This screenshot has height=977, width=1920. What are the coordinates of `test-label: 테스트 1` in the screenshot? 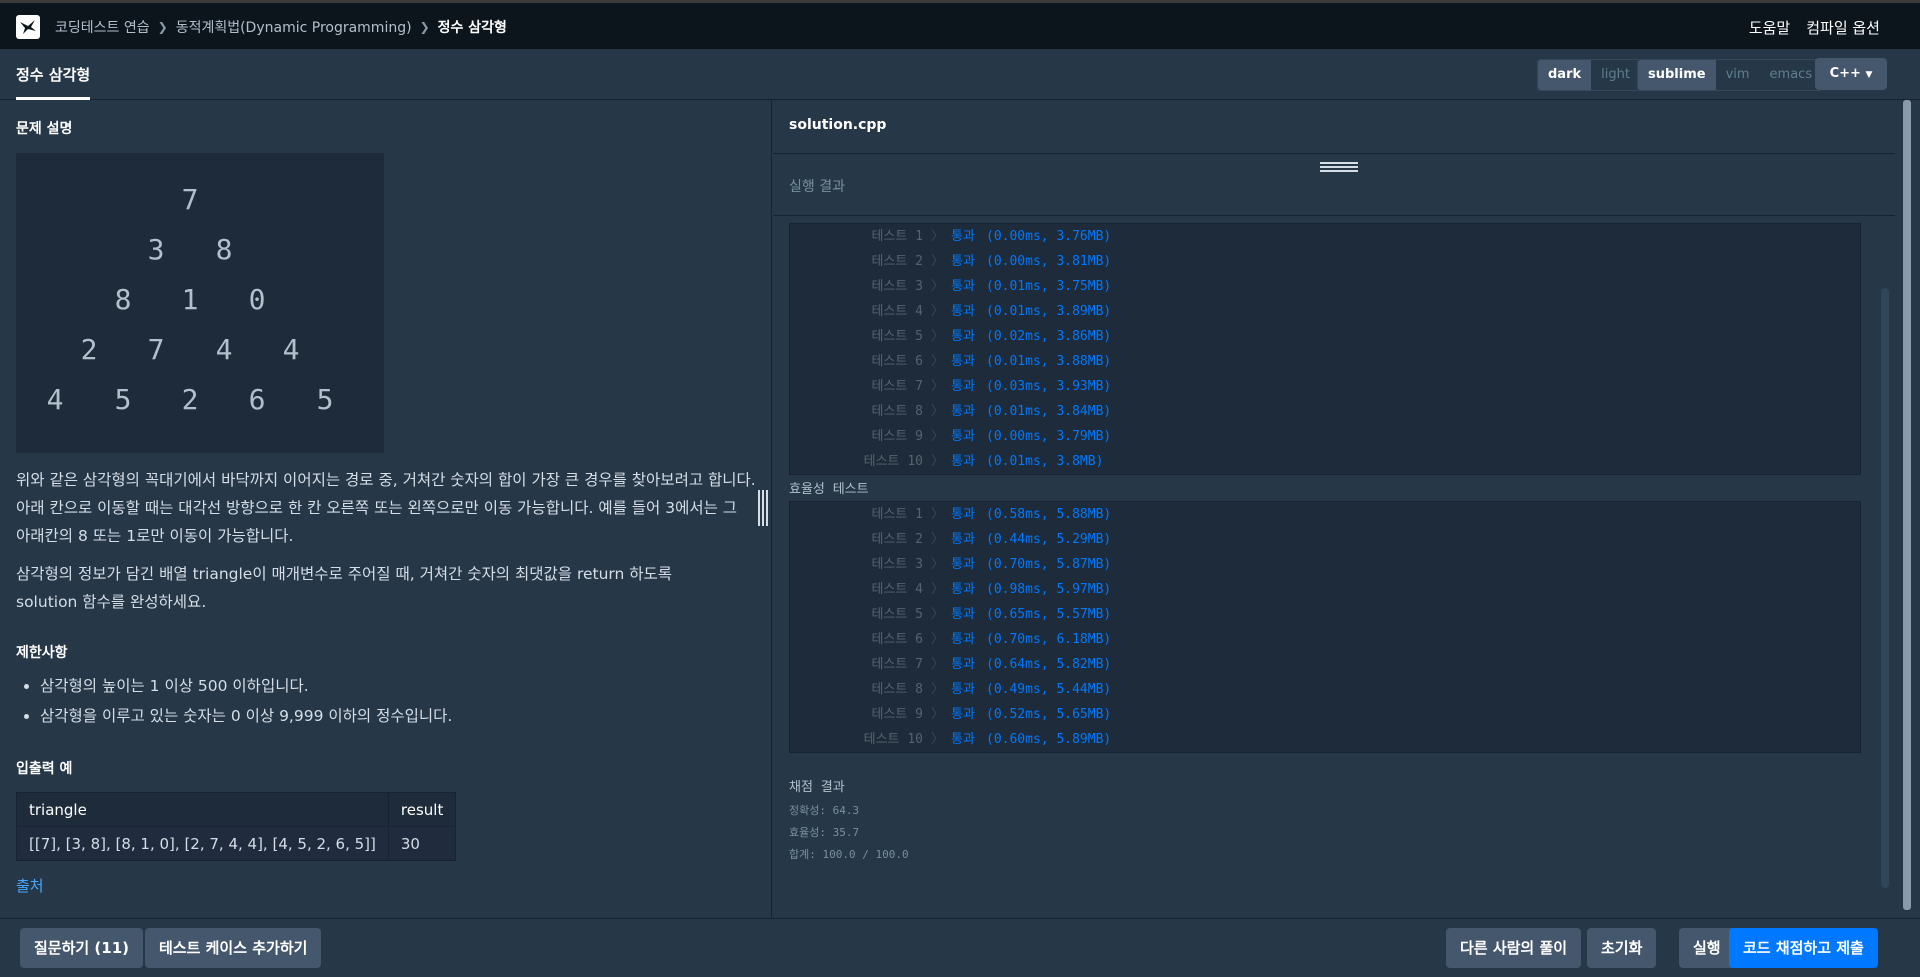 It's located at (897, 514).